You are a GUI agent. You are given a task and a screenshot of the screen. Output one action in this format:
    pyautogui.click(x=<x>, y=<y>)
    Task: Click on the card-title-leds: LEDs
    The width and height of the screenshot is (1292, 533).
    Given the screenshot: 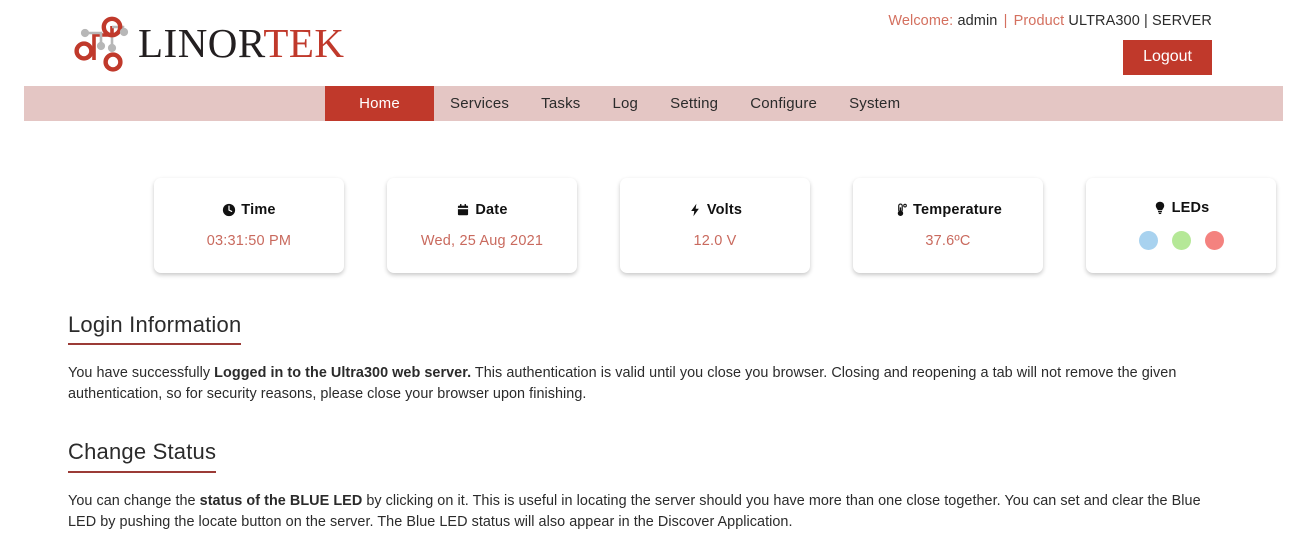 What is the action you would take?
    pyautogui.click(x=1181, y=208)
    